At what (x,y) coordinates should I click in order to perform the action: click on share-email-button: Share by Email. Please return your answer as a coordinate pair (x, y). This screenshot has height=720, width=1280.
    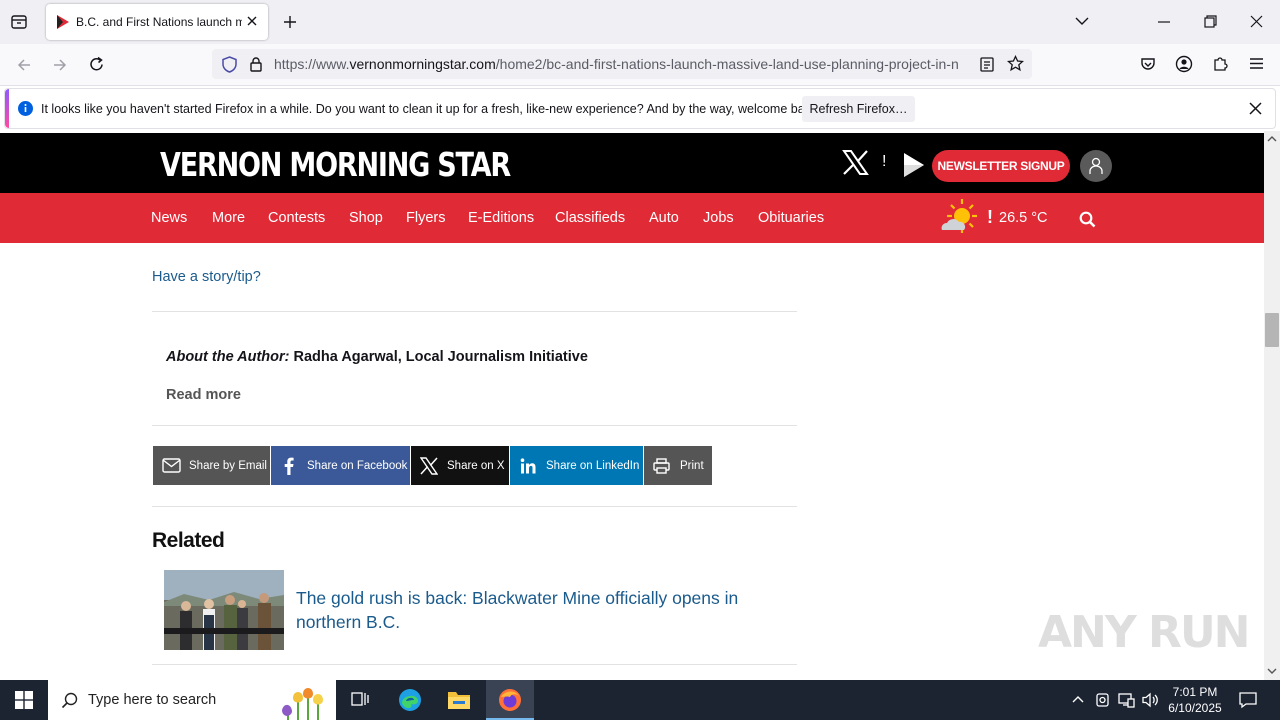
    Looking at the image, I should click on (211, 465).